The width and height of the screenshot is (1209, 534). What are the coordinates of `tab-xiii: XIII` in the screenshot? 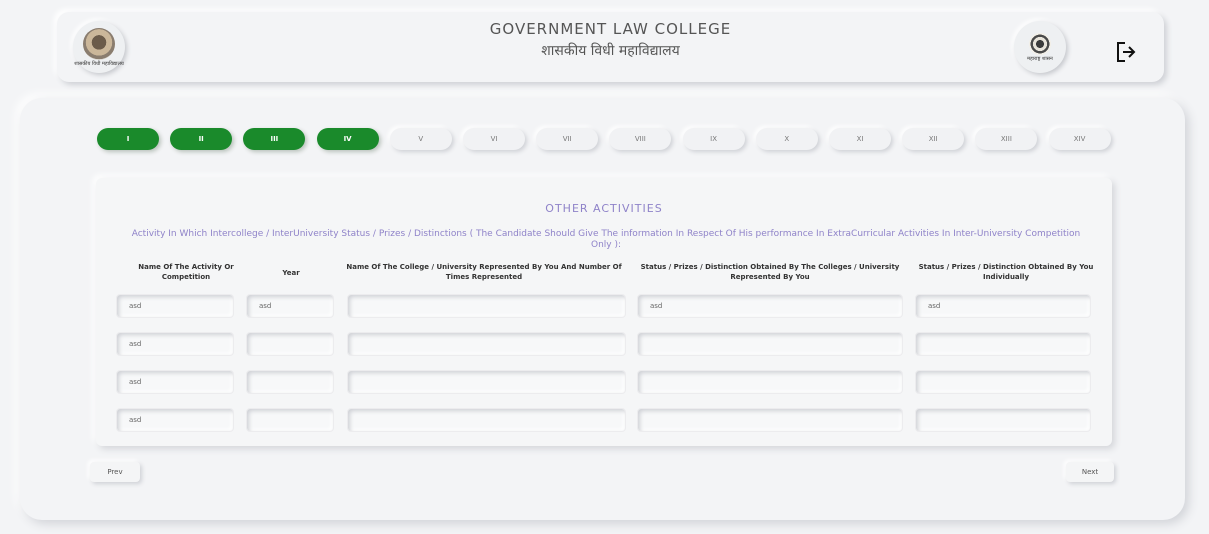 It's located at (1006, 139).